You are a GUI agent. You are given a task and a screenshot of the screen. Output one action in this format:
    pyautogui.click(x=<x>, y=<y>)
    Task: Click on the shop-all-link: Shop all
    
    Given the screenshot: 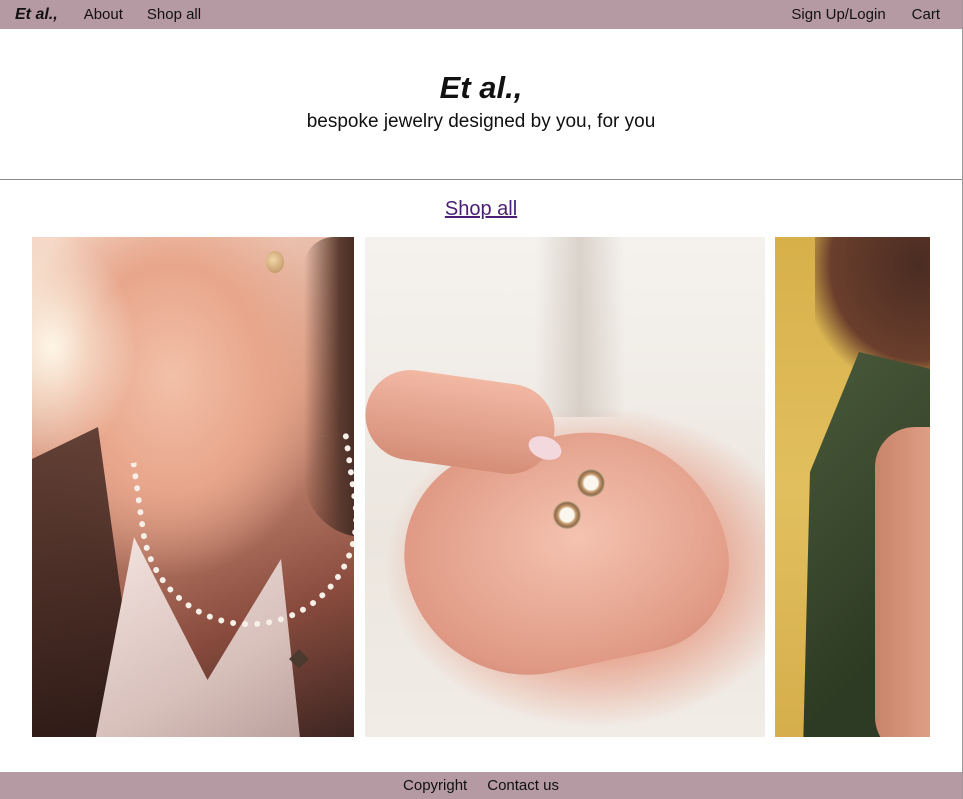 What is the action you would take?
    pyautogui.click(x=481, y=209)
    